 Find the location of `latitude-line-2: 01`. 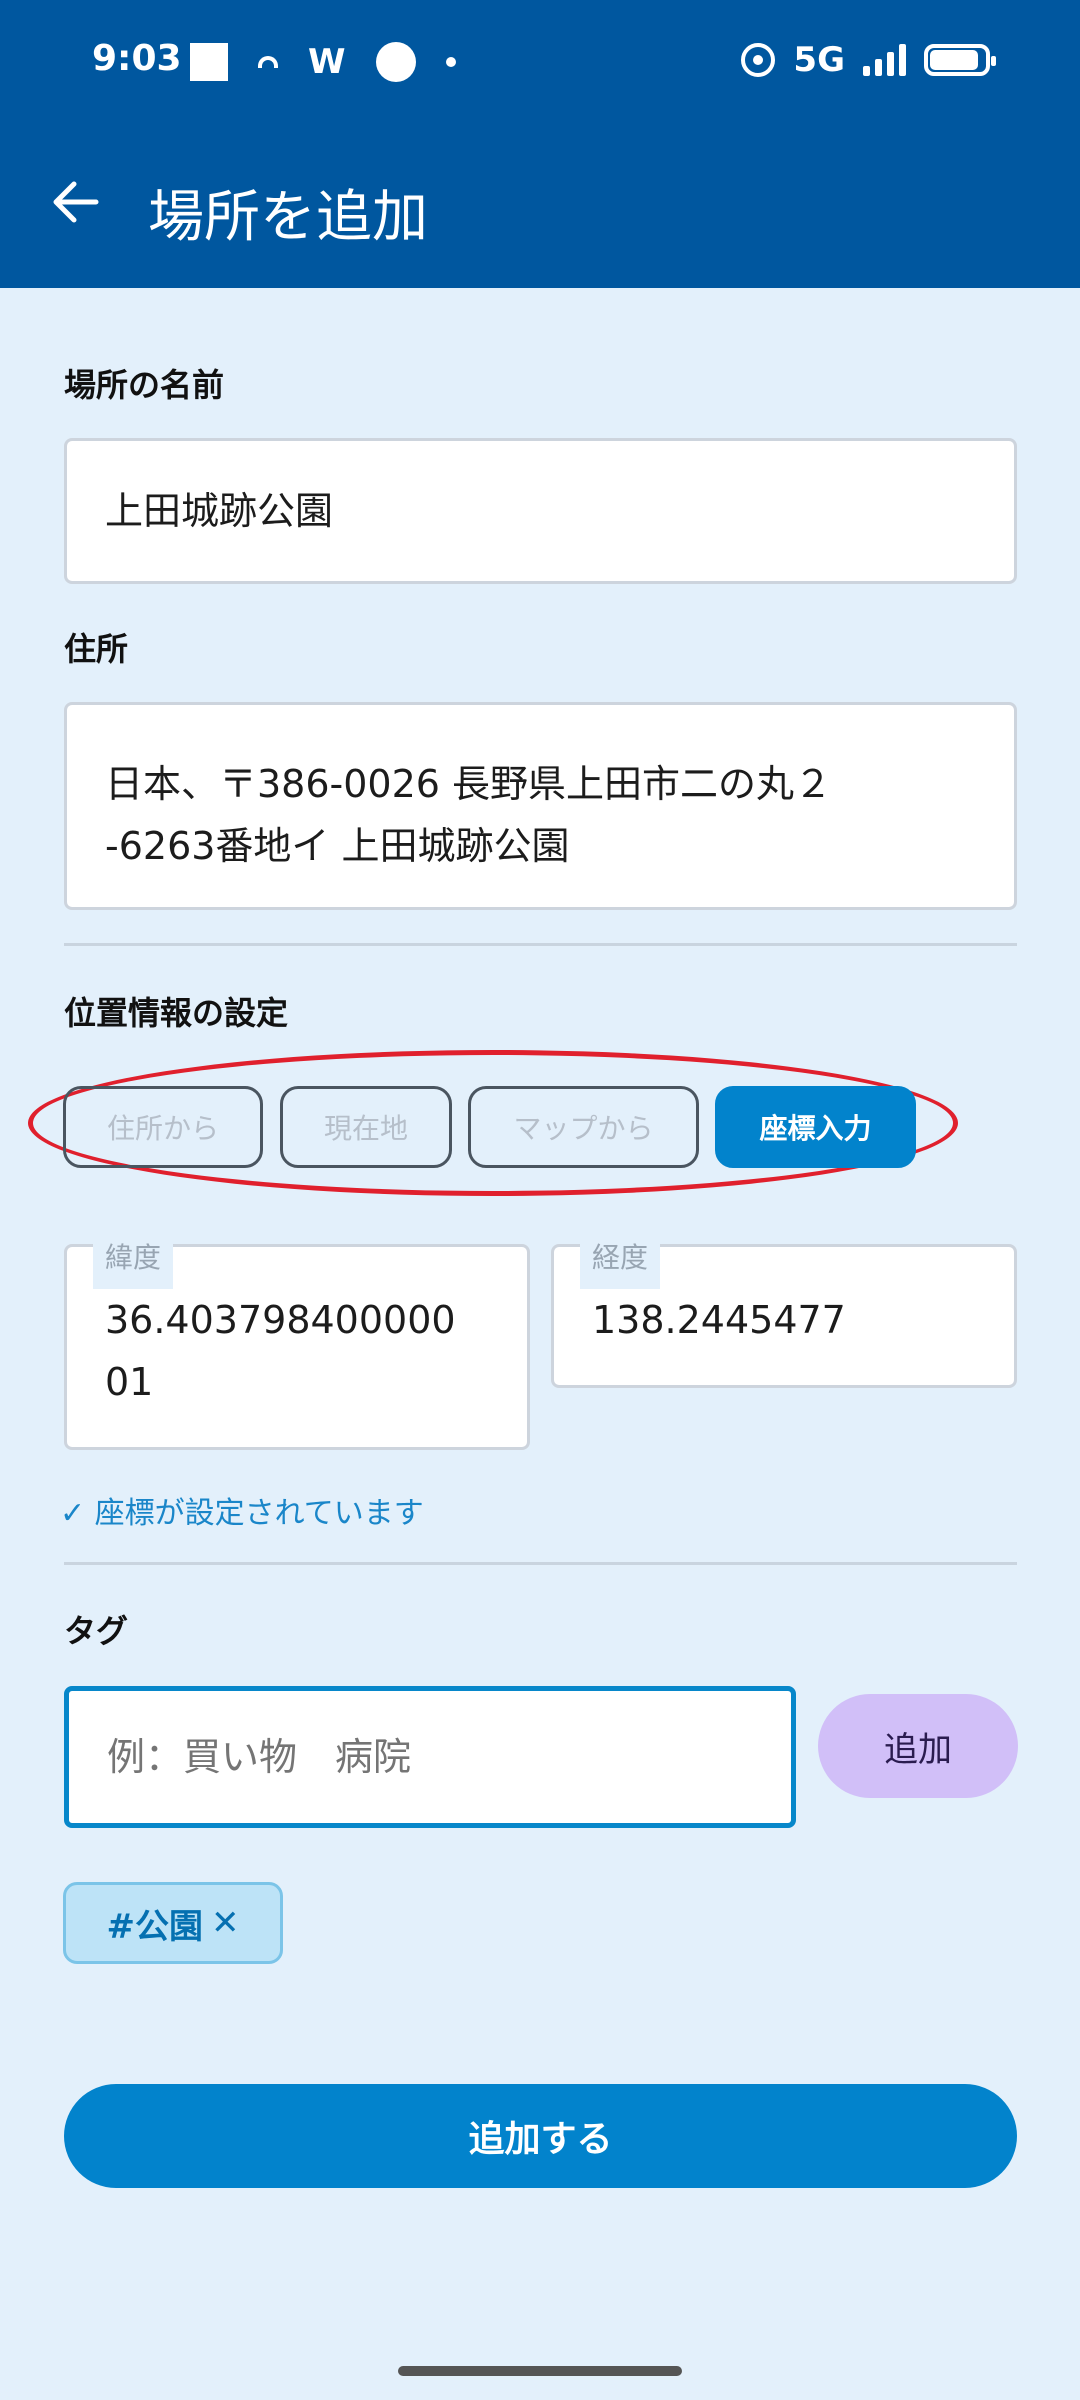

latitude-line-2: 01 is located at coordinates (129, 1382).